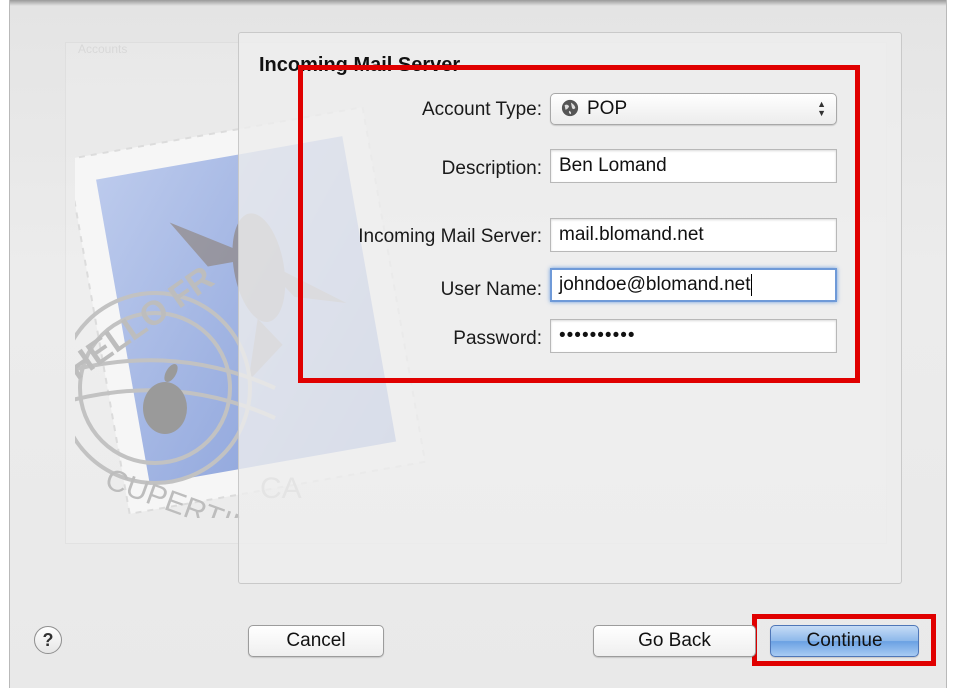 Image resolution: width=958 pixels, height=688 pixels. What do you see at coordinates (844, 641) in the screenshot?
I see `continue-button: Continue` at bounding box center [844, 641].